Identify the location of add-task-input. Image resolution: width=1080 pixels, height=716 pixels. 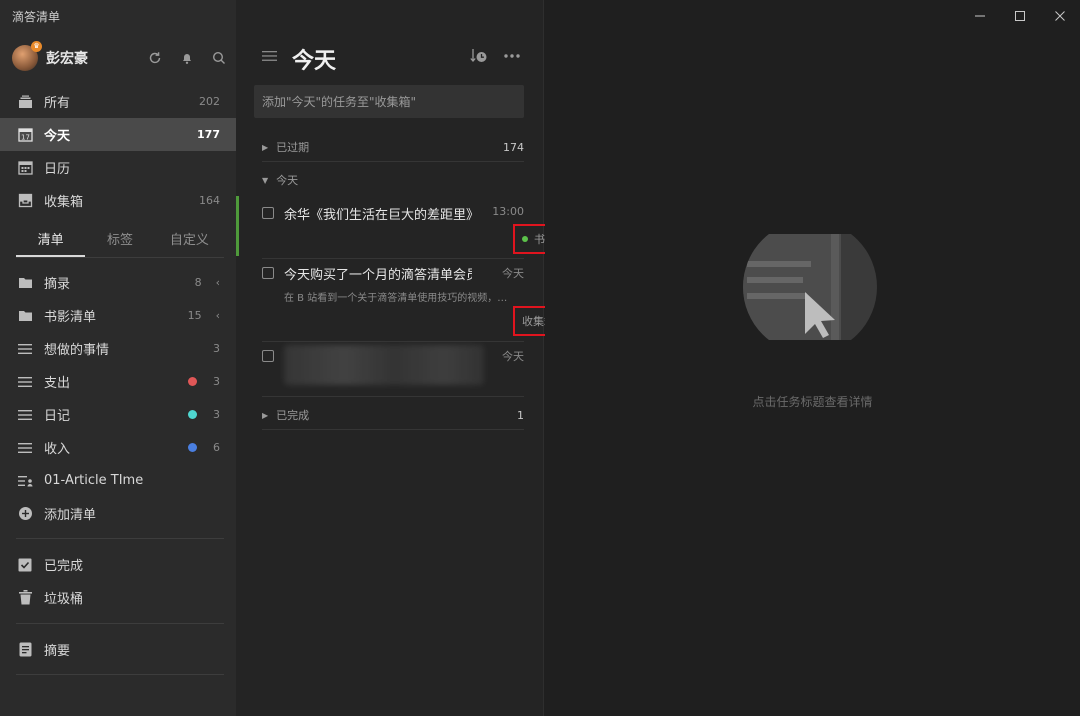
(389, 101).